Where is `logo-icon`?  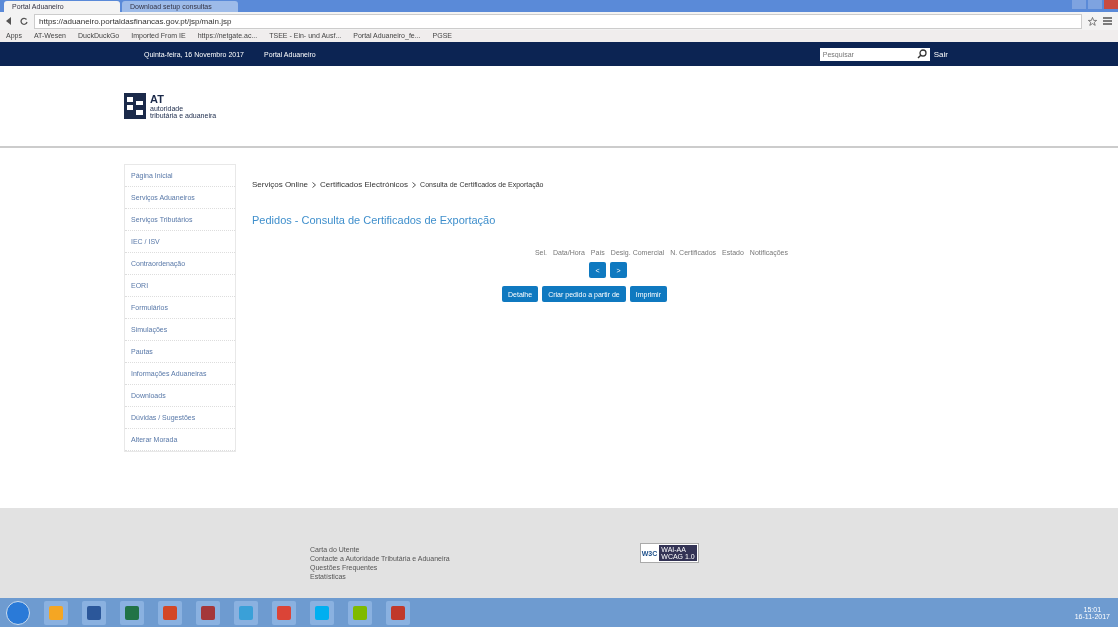
logo-icon is located at coordinates (135, 106).